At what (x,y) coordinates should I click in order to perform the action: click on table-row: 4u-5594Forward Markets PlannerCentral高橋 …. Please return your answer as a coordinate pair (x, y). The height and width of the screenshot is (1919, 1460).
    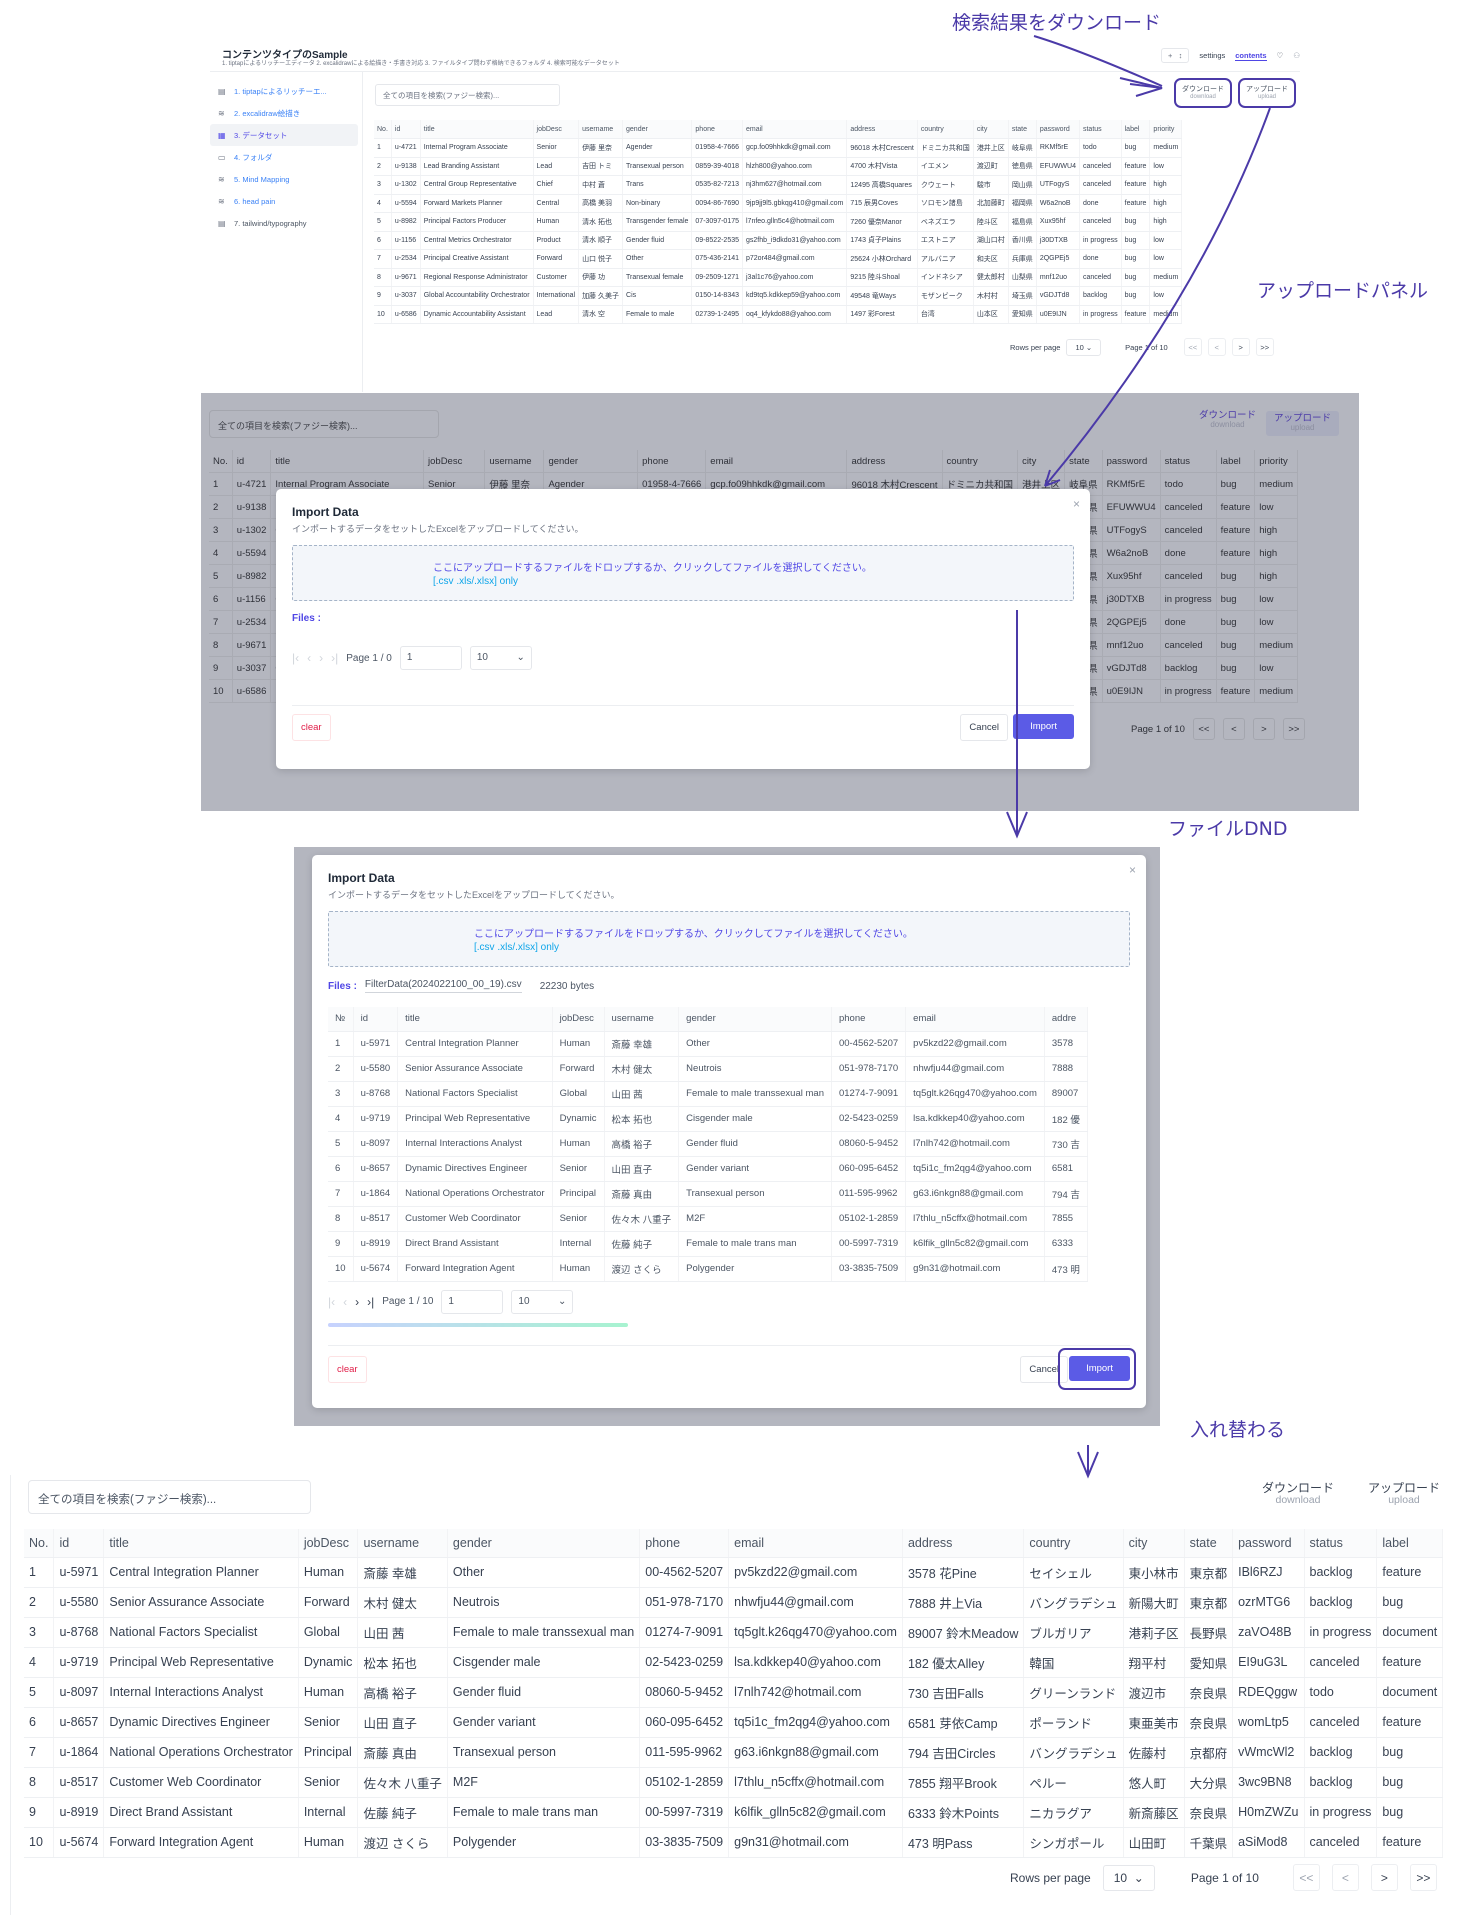
    Looking at the image, I should click on (778, 203).